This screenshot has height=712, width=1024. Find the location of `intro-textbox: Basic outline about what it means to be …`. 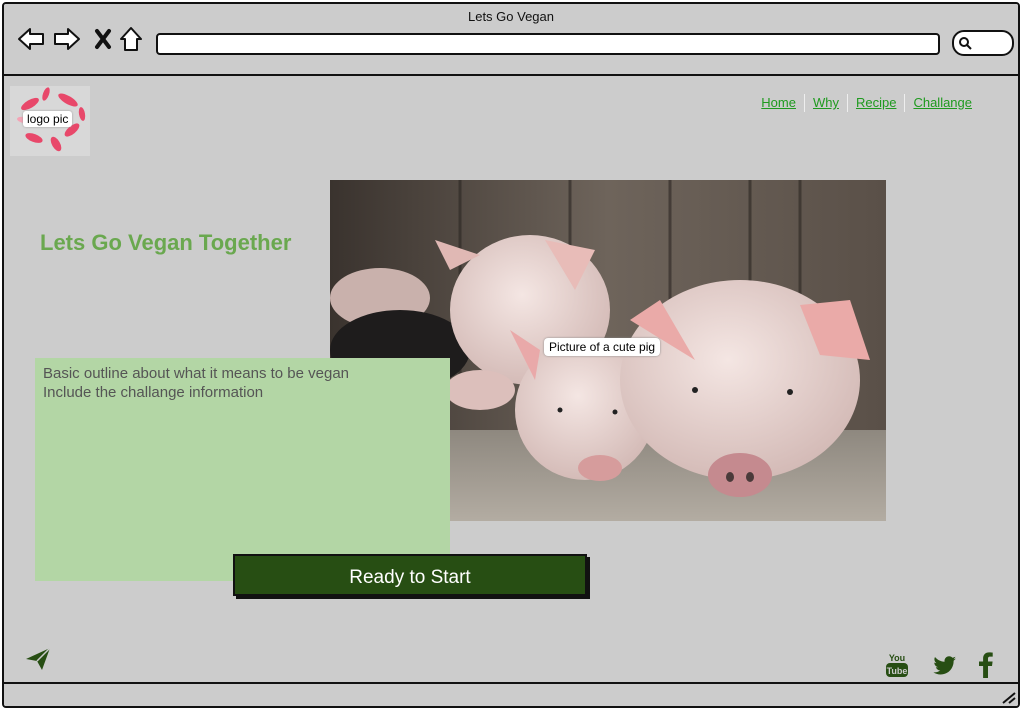

intro-textbox: Basic outline about what it means to be … is located at coordinates (242, 469).